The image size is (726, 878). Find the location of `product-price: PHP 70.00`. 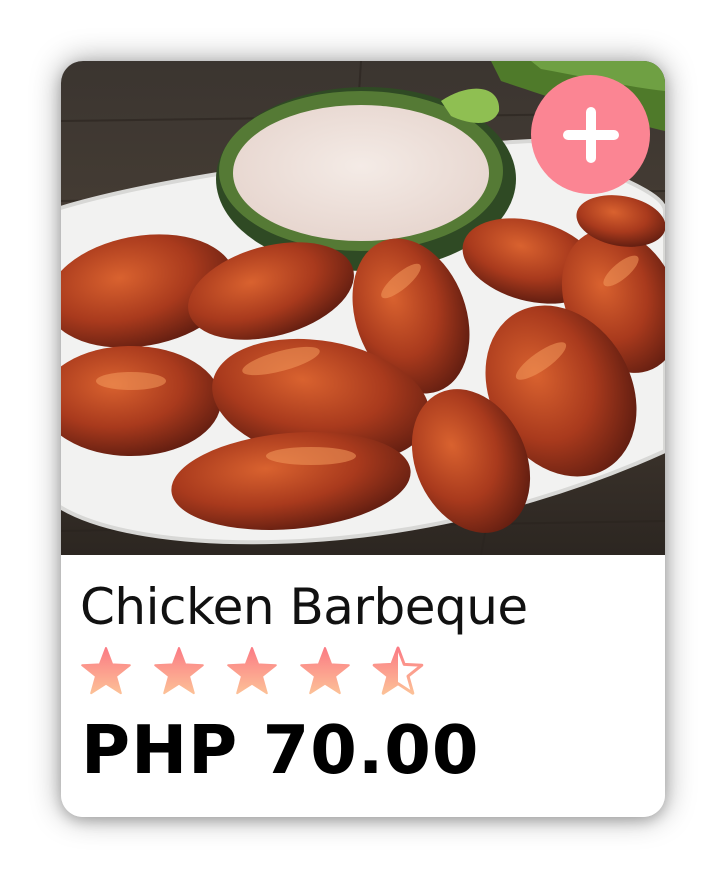

product-price: PHP 70.00 is located at coordinates (280, 750).